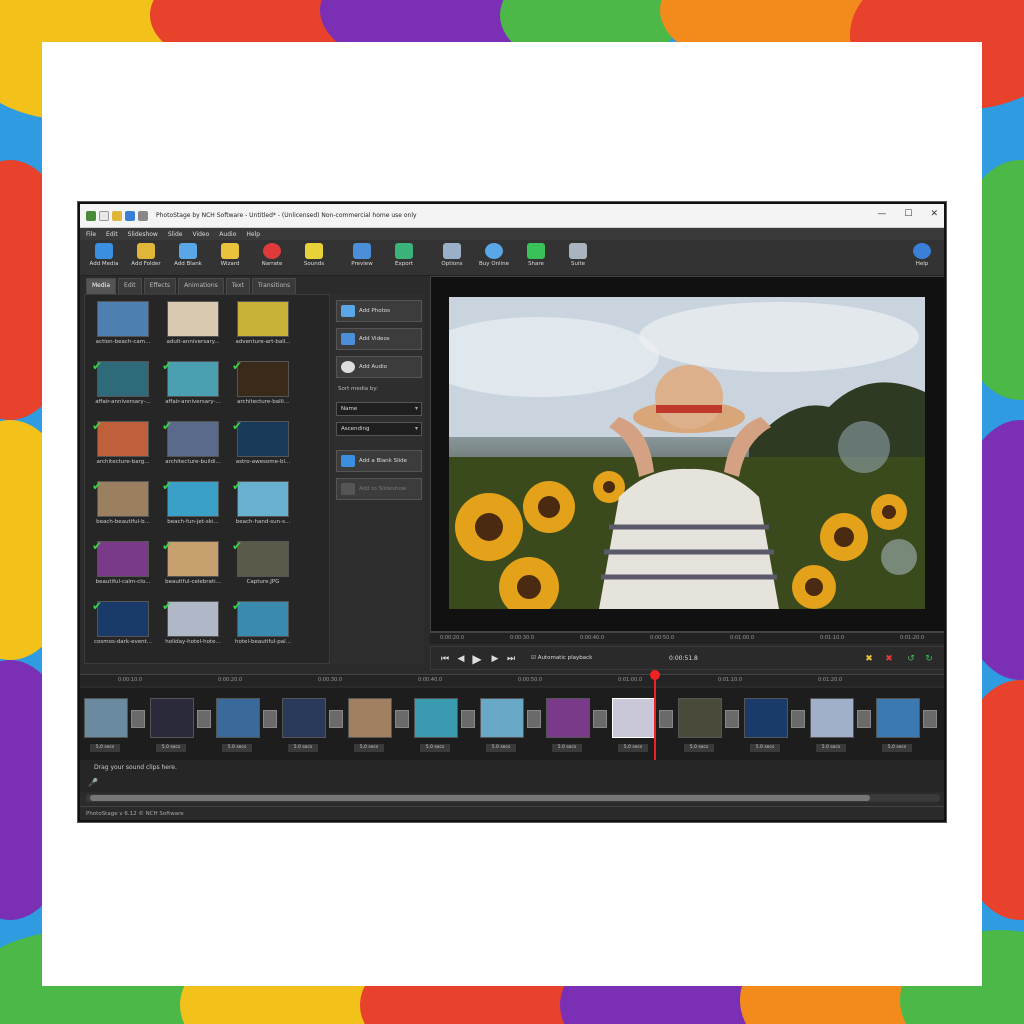 This screenshot has width=1024, height=1024. Describe the element at coordinates (536, 255) in the screenshot. I see `share-button: Share` at that location.